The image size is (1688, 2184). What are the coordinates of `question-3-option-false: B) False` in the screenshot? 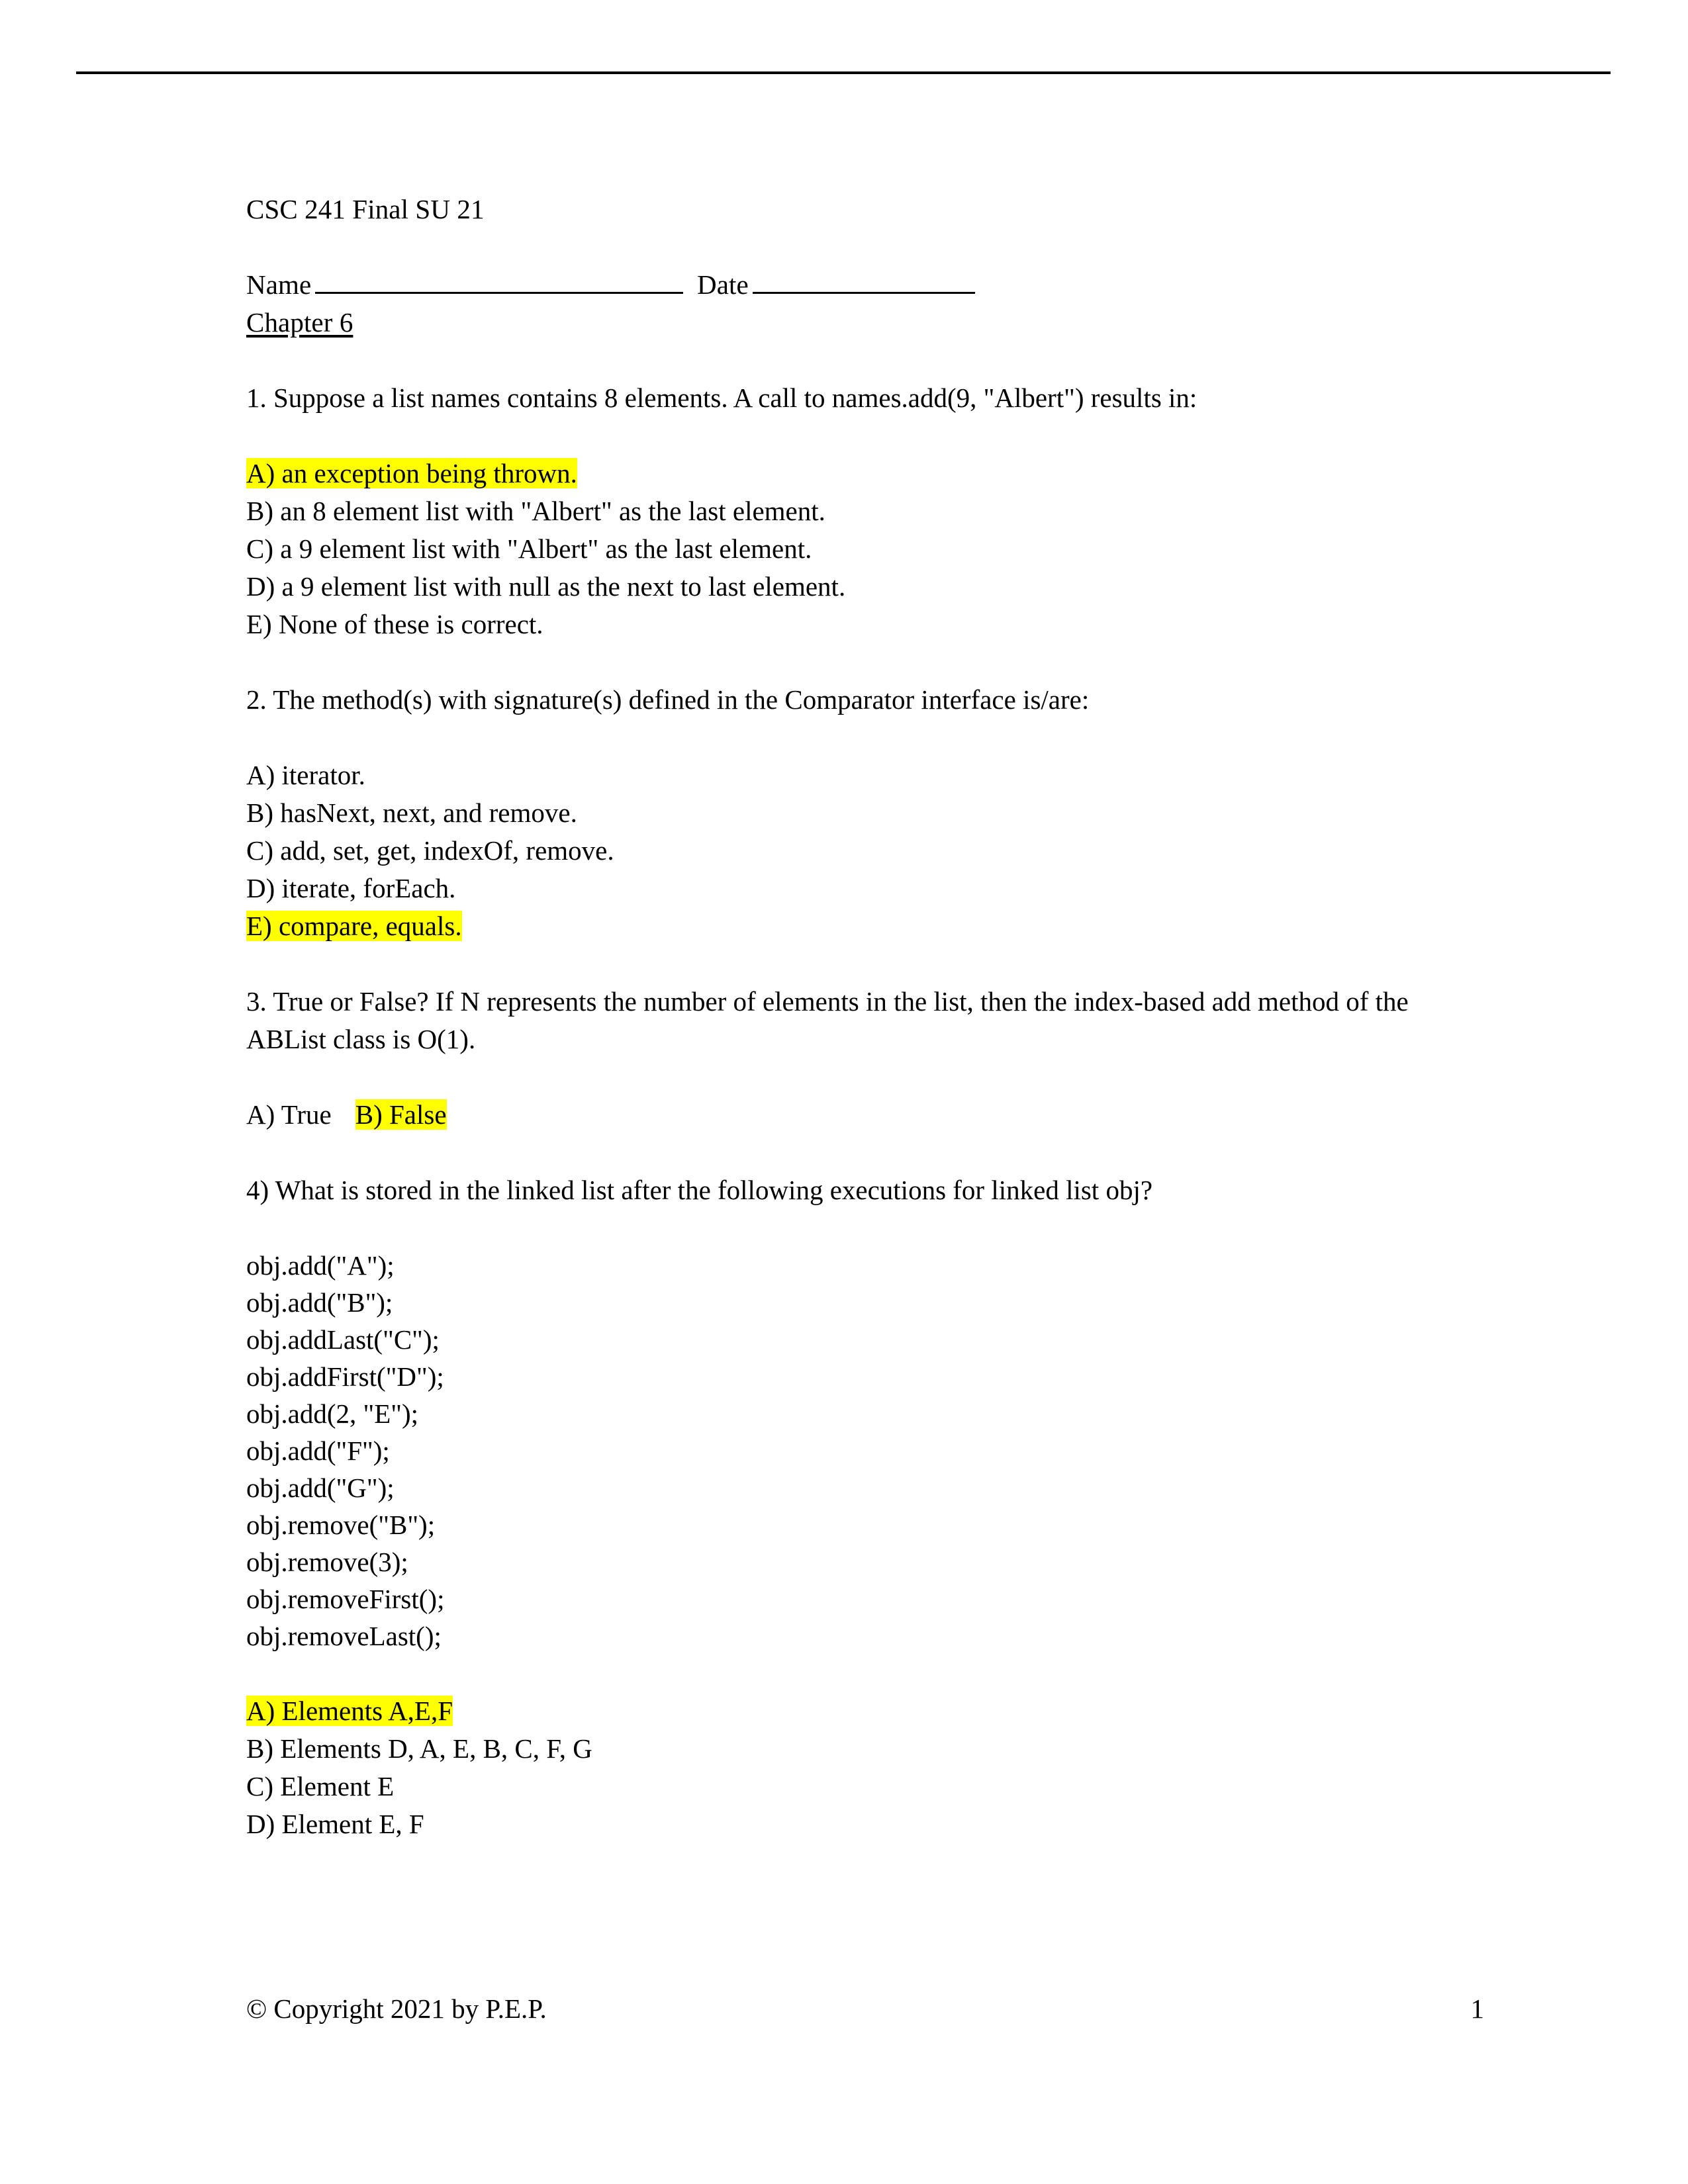 It's located at (401, 1114).